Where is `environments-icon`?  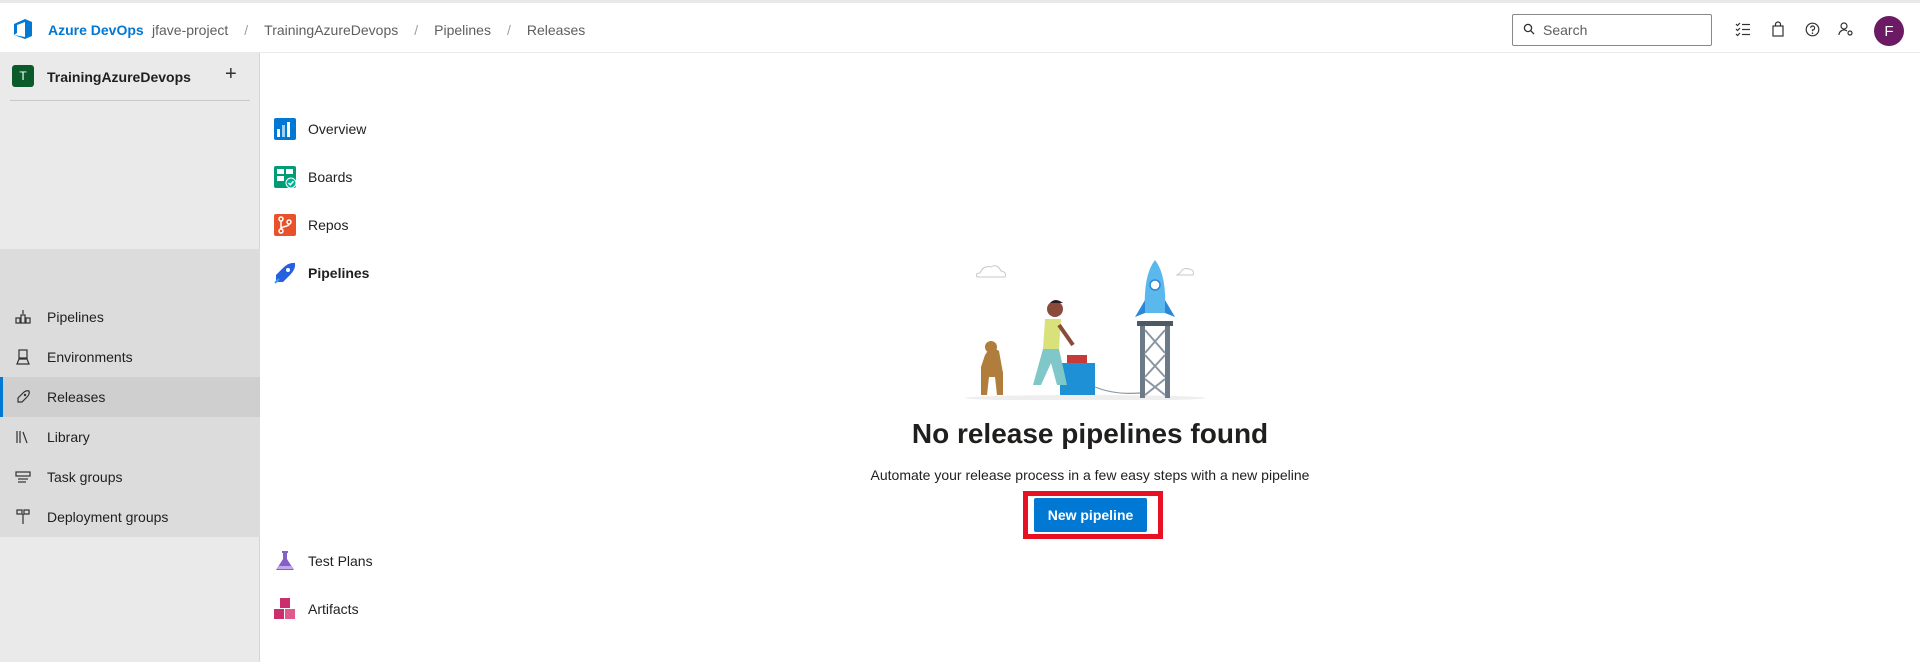
environments-icon is located at coordinates (23, 357).